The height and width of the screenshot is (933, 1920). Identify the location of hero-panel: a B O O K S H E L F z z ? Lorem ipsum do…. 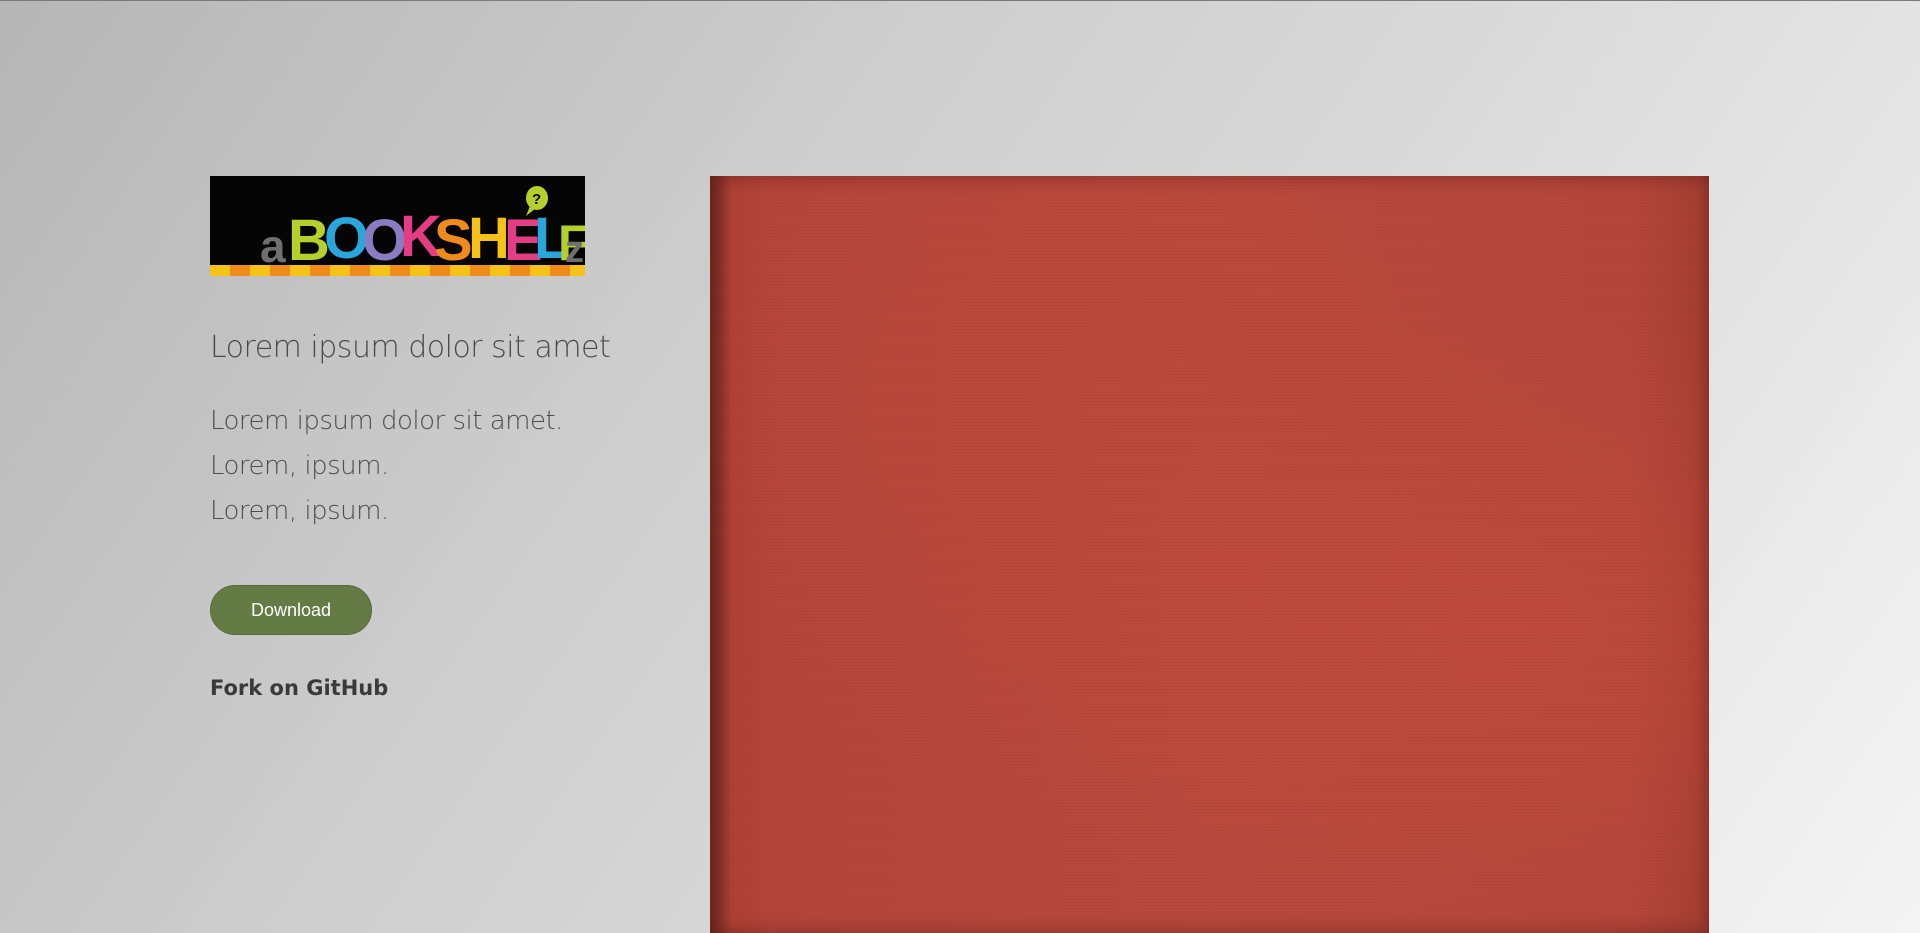
(410, 438).